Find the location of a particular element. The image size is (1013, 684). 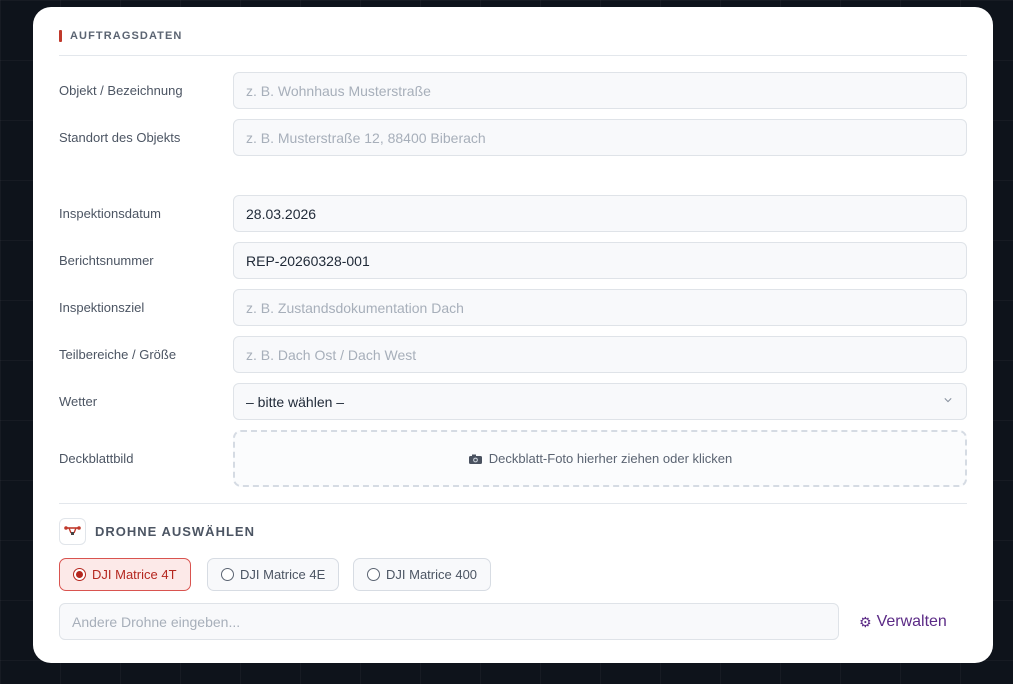

objekt-label: Objekt / Bezeichnung is located at coordinates (121, 90).